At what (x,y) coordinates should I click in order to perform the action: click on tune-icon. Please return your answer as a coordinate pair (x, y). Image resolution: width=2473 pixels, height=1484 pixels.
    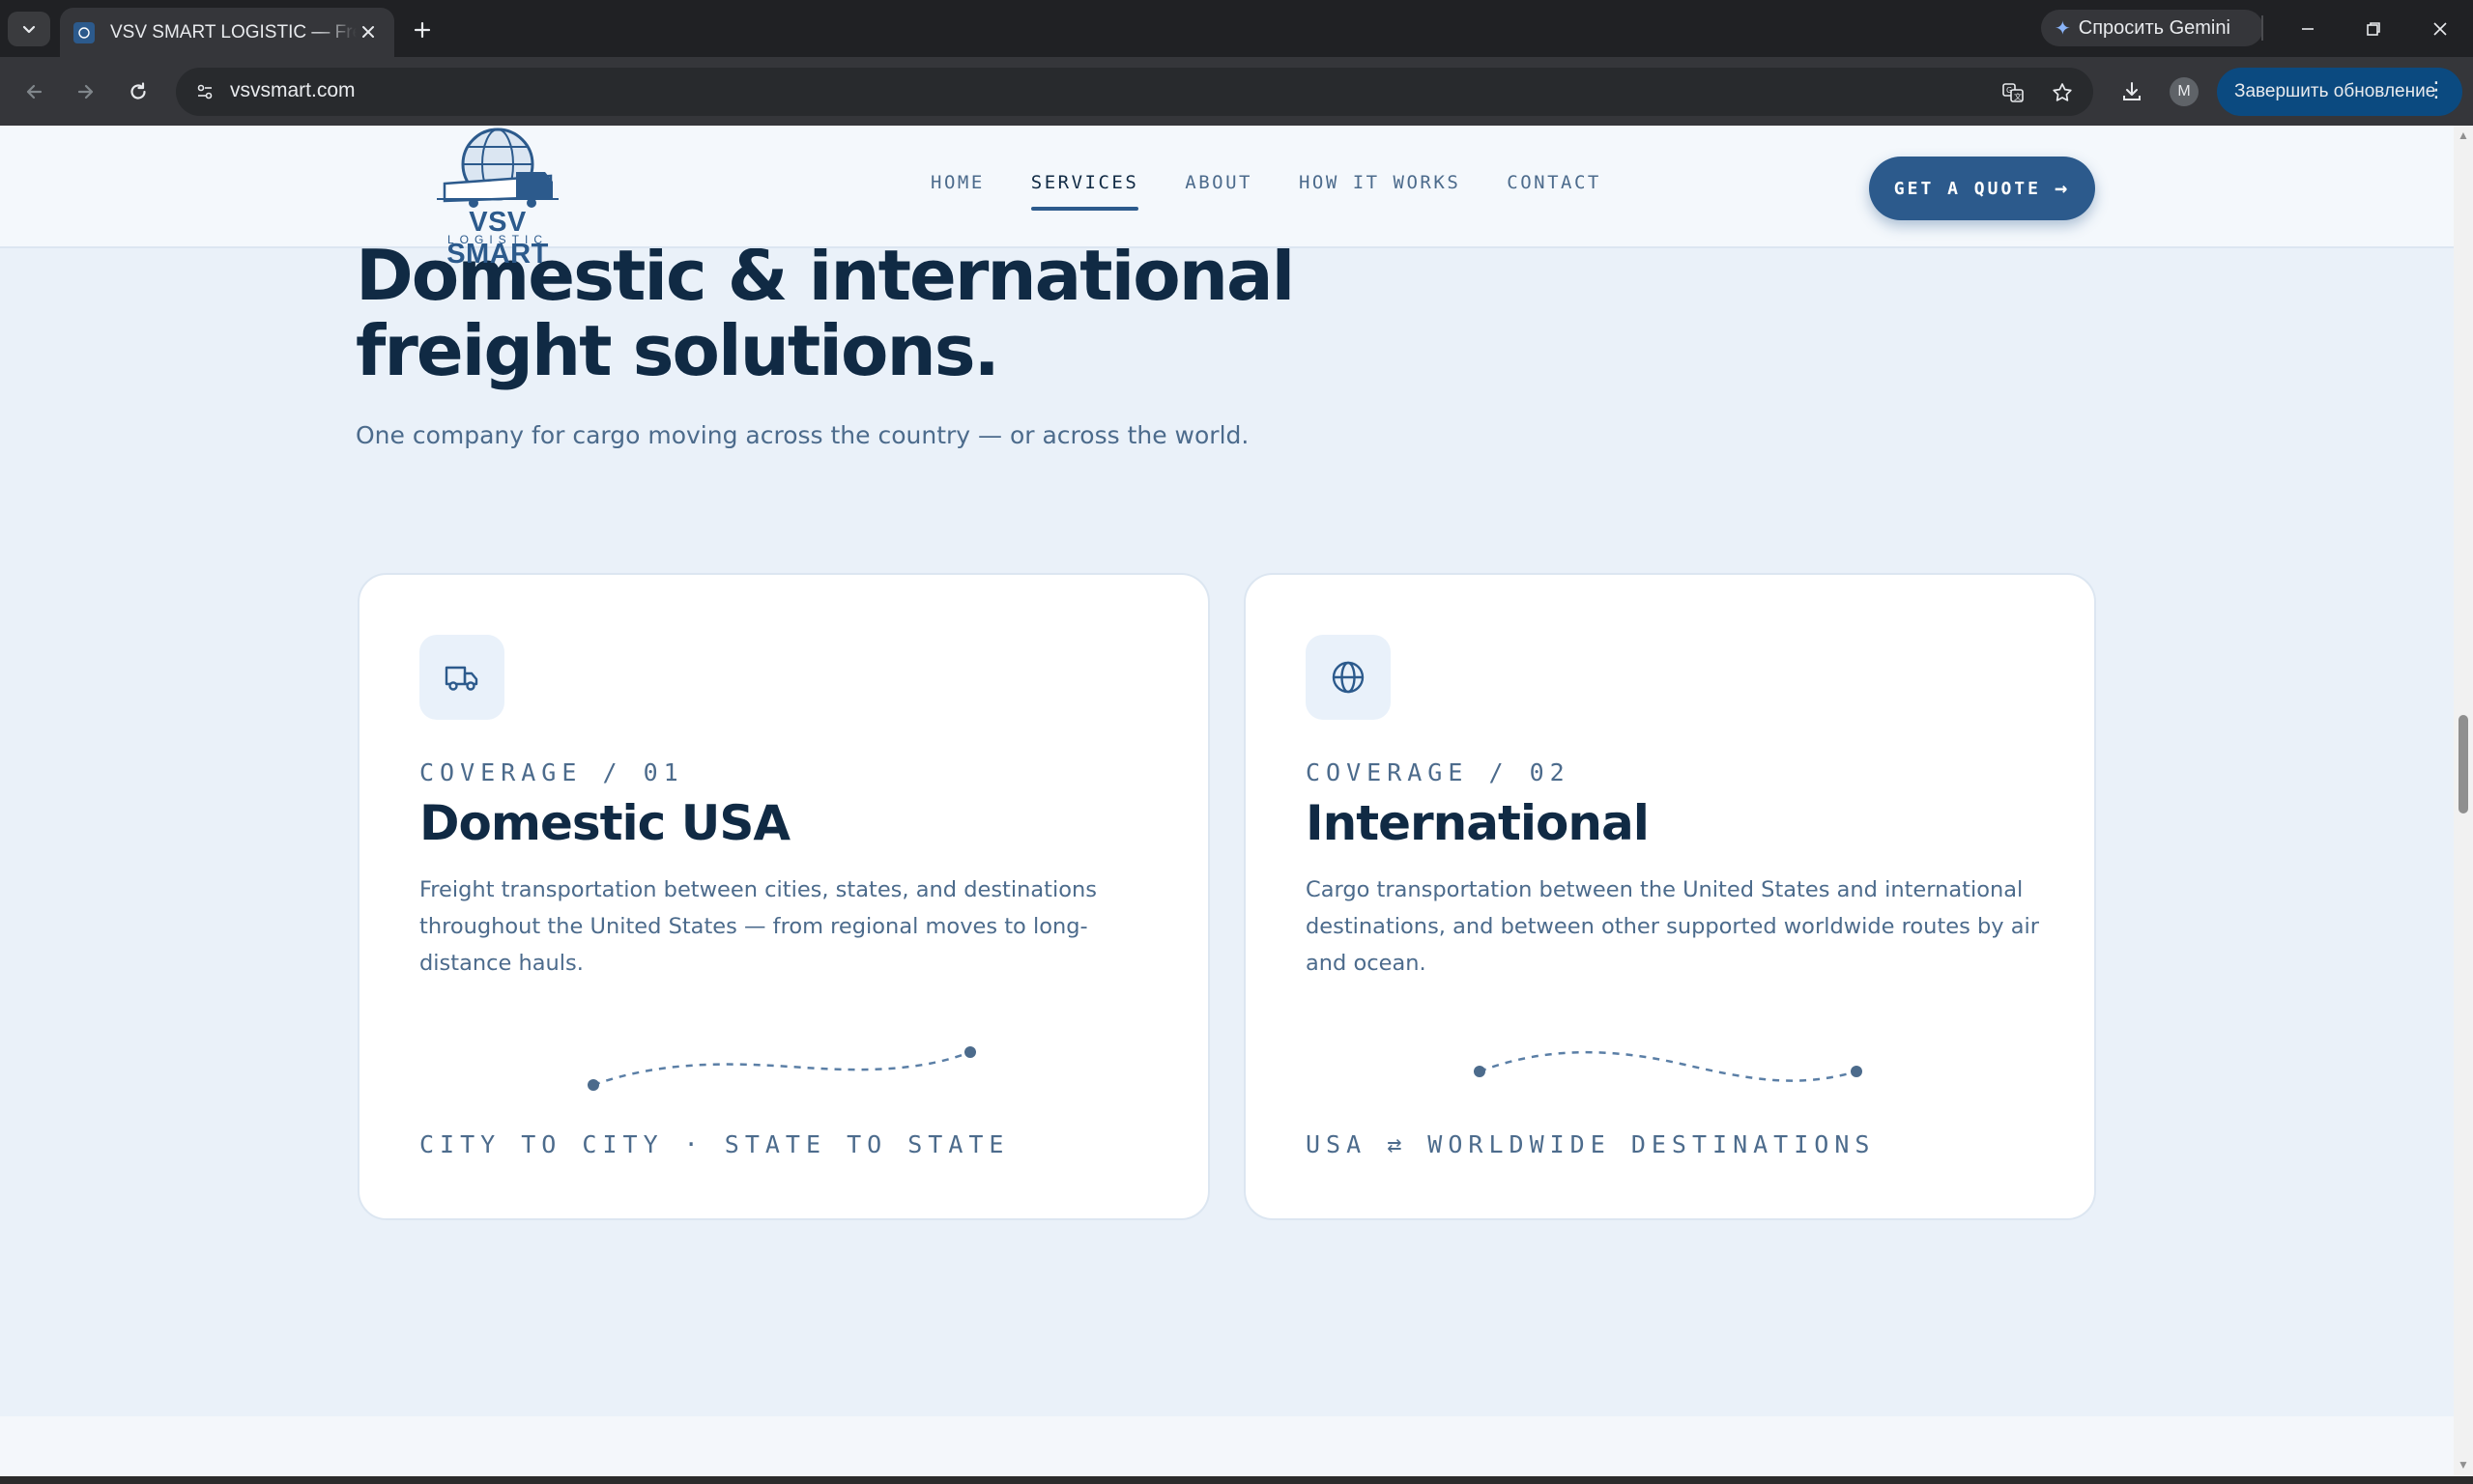
    Looking at the image, I should click on (205, 92).